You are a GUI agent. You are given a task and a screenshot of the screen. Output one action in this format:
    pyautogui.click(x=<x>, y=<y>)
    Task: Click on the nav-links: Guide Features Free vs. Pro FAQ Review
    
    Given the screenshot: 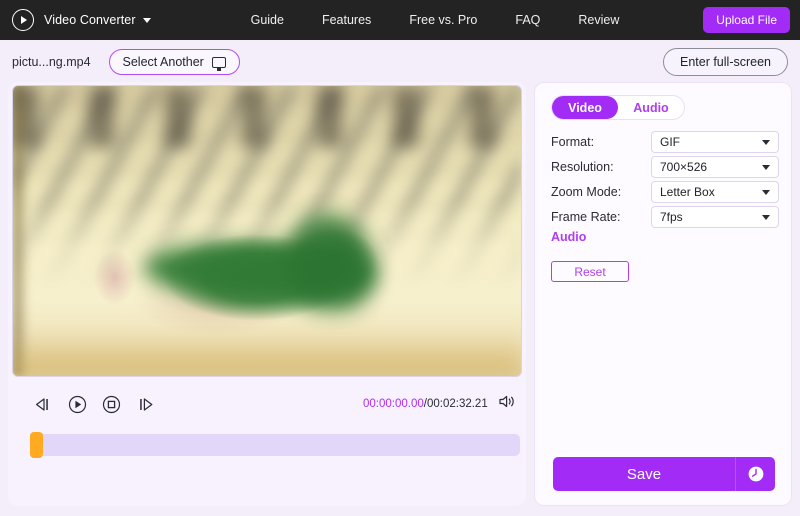 What is the action you would take?
    pyautogui.click(x=435, y=20)
    